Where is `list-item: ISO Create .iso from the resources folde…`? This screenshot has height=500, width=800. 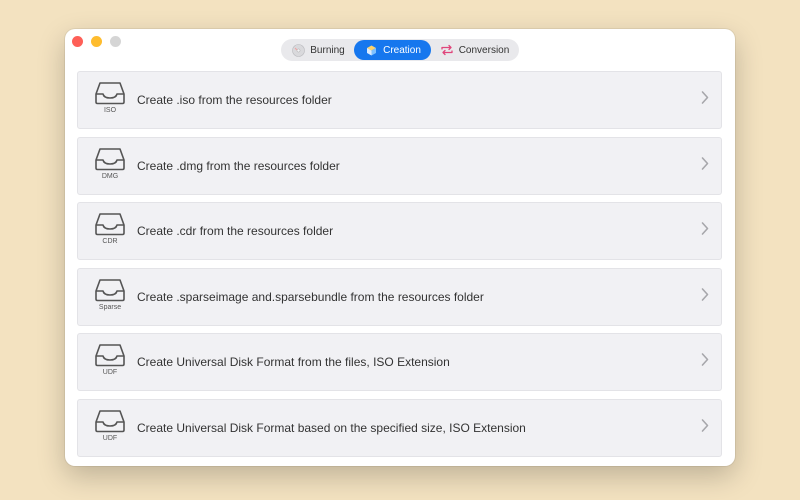
list-item: ISO Create .iso from the resources folde… is located at coordinates (399, 100).